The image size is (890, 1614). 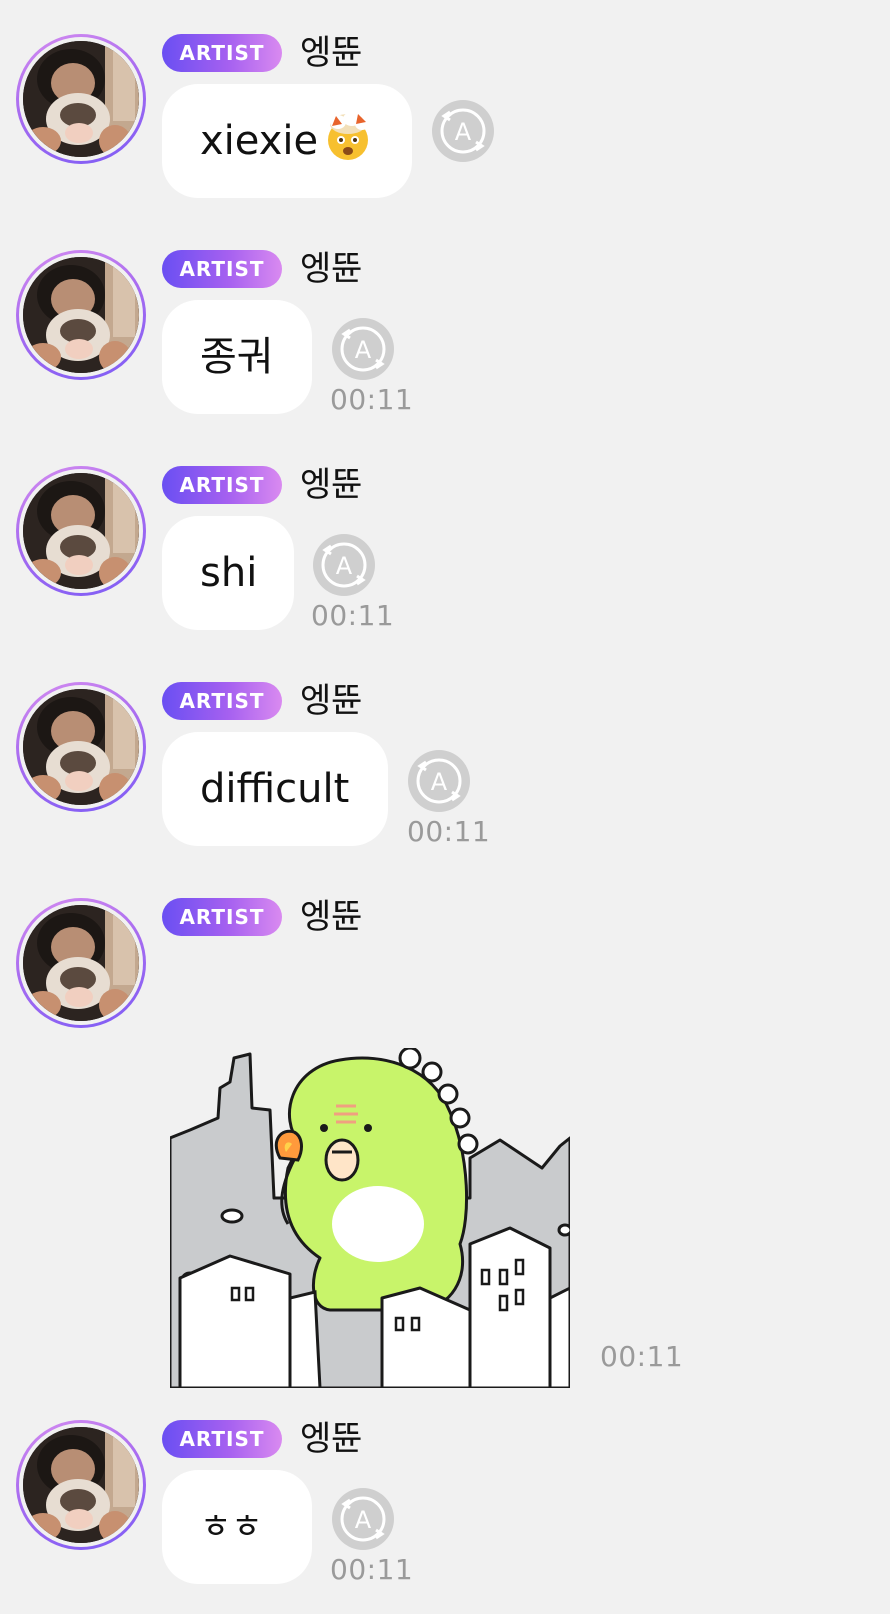 What do you see at coordinates (275, 789) in the screenshot?
I see `message-bubble: difficult` at bounding box center [275, 789].